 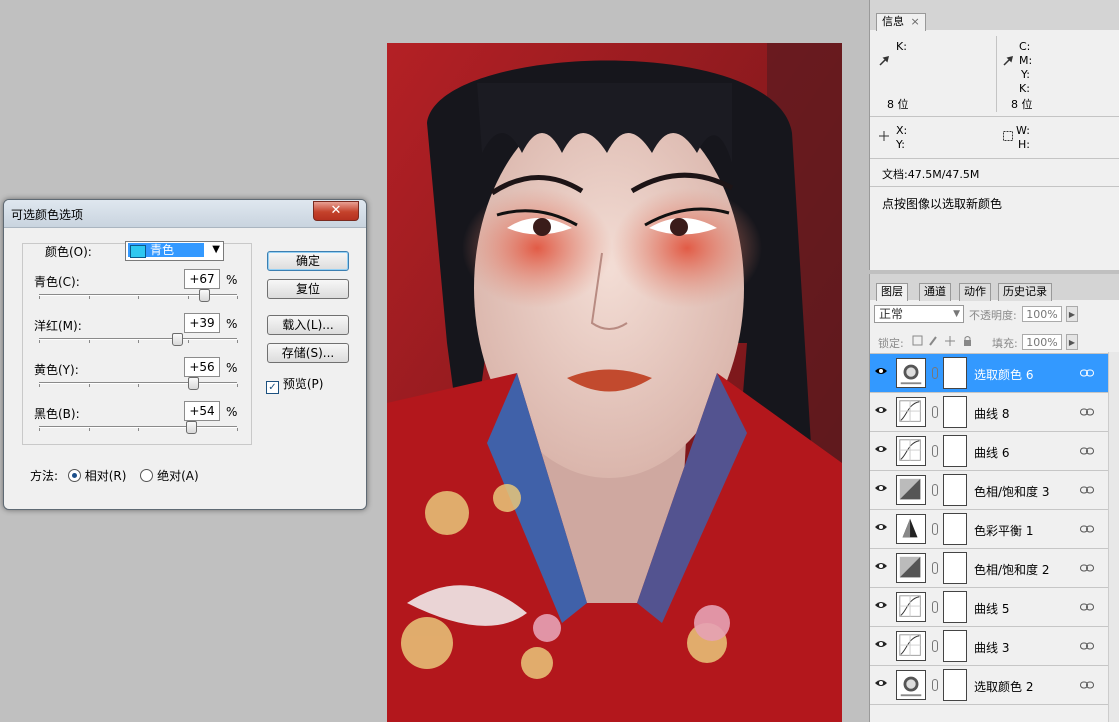 What do you see at coordinates (1042, 314) in the screenshot?
I see `opacity-field: 100%` at bounding box center [1042, 314].